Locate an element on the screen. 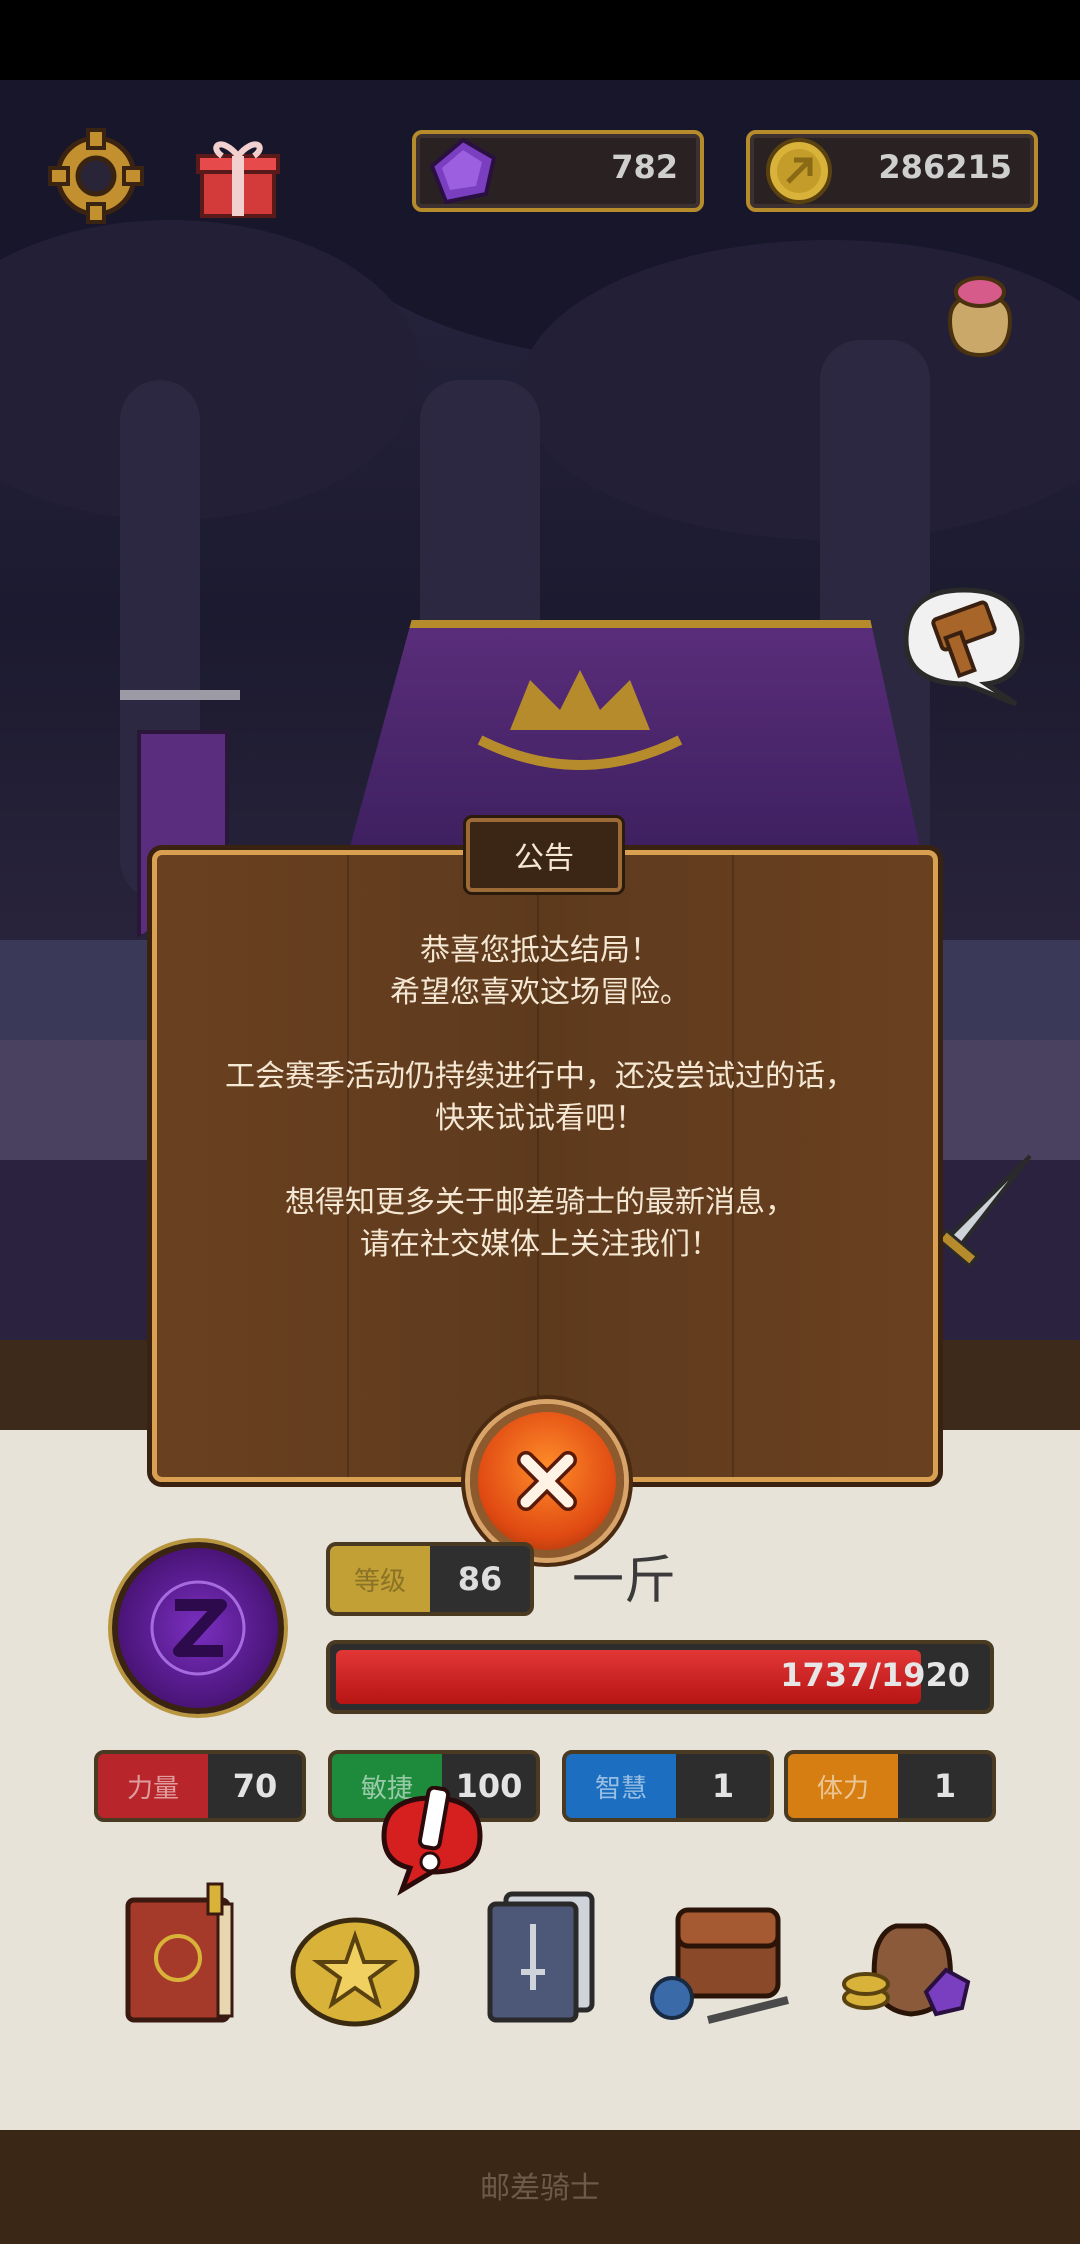  coin-counter: 286215 is located at coordinates (892, 171).